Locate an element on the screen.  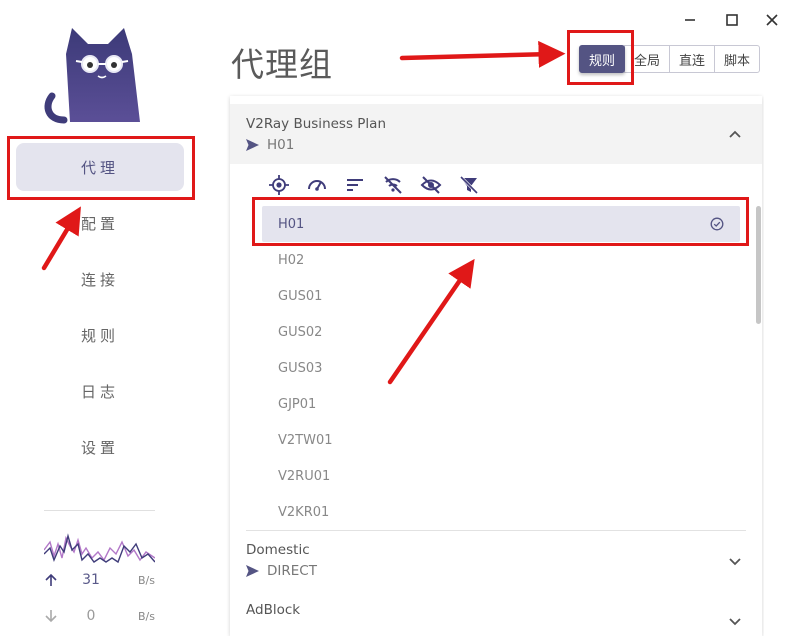
traffic-chart is located at coordinates (99, 548).